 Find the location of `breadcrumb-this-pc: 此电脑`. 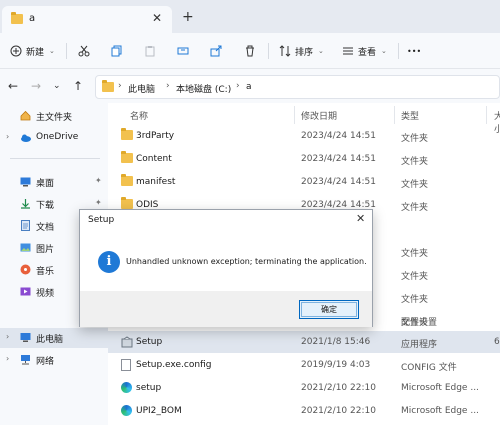

breadcrumb-this-pc: 此电脑 is located at coordinates (141, 88).